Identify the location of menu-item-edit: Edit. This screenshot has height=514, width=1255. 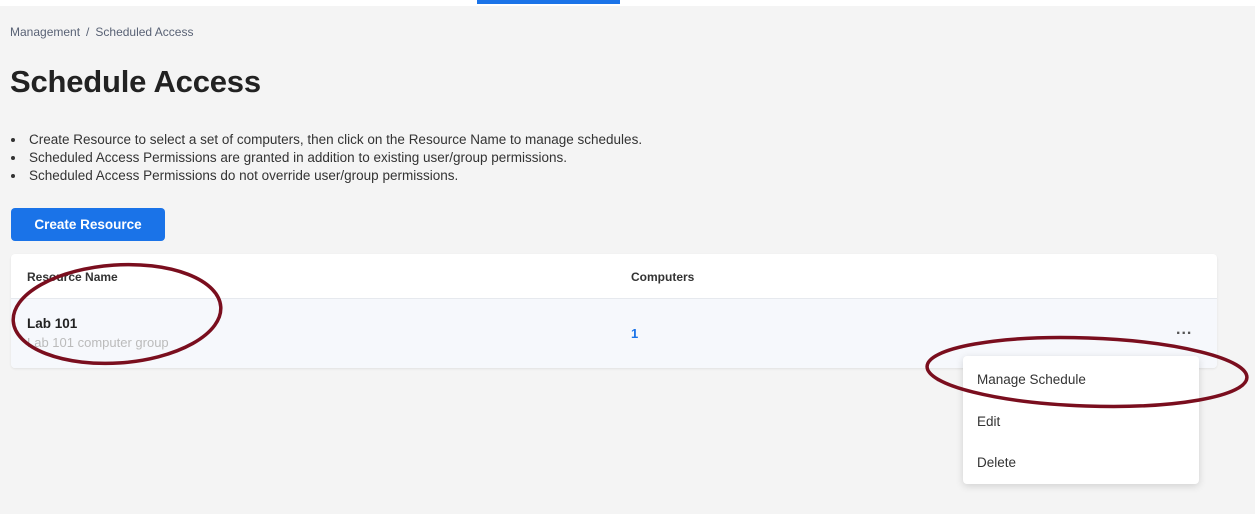
(988, 421).